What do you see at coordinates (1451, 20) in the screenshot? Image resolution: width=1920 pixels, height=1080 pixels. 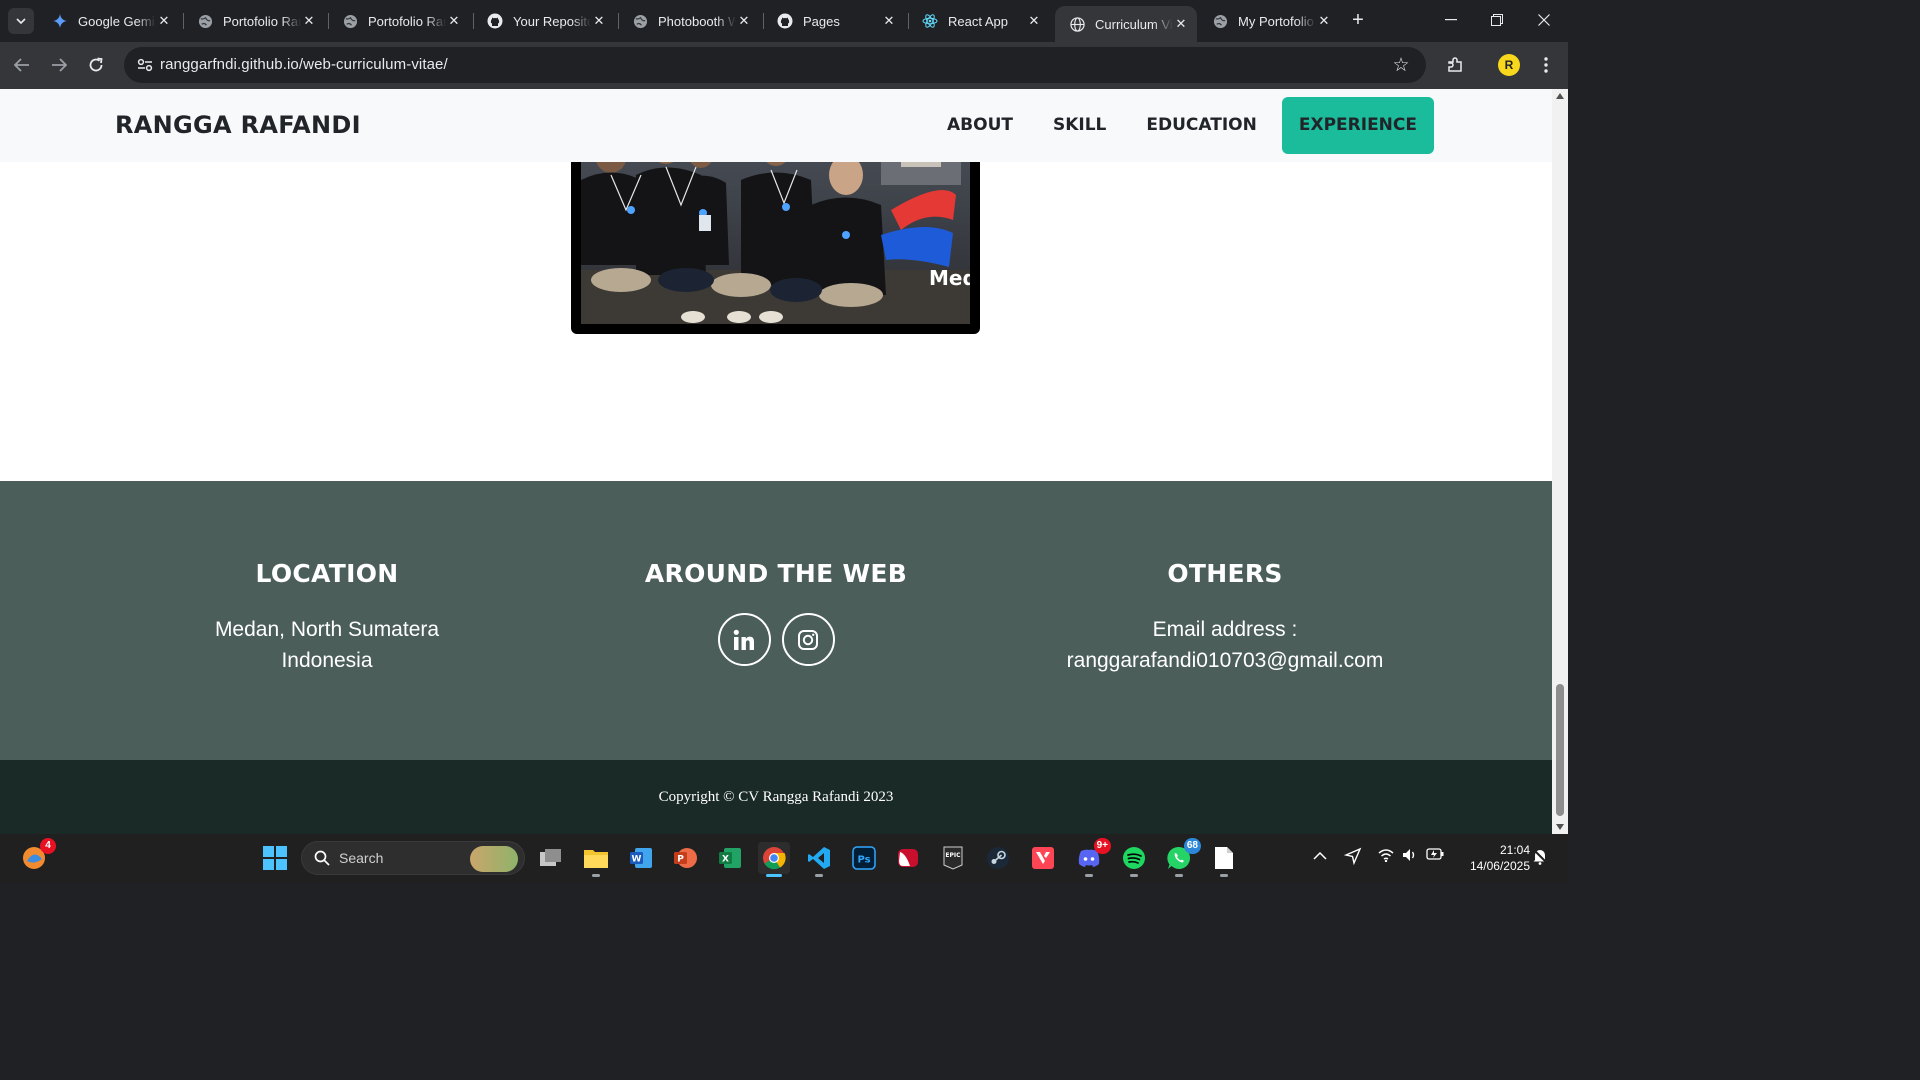 I see `minimize-button` at bounding box center [1451, 20].